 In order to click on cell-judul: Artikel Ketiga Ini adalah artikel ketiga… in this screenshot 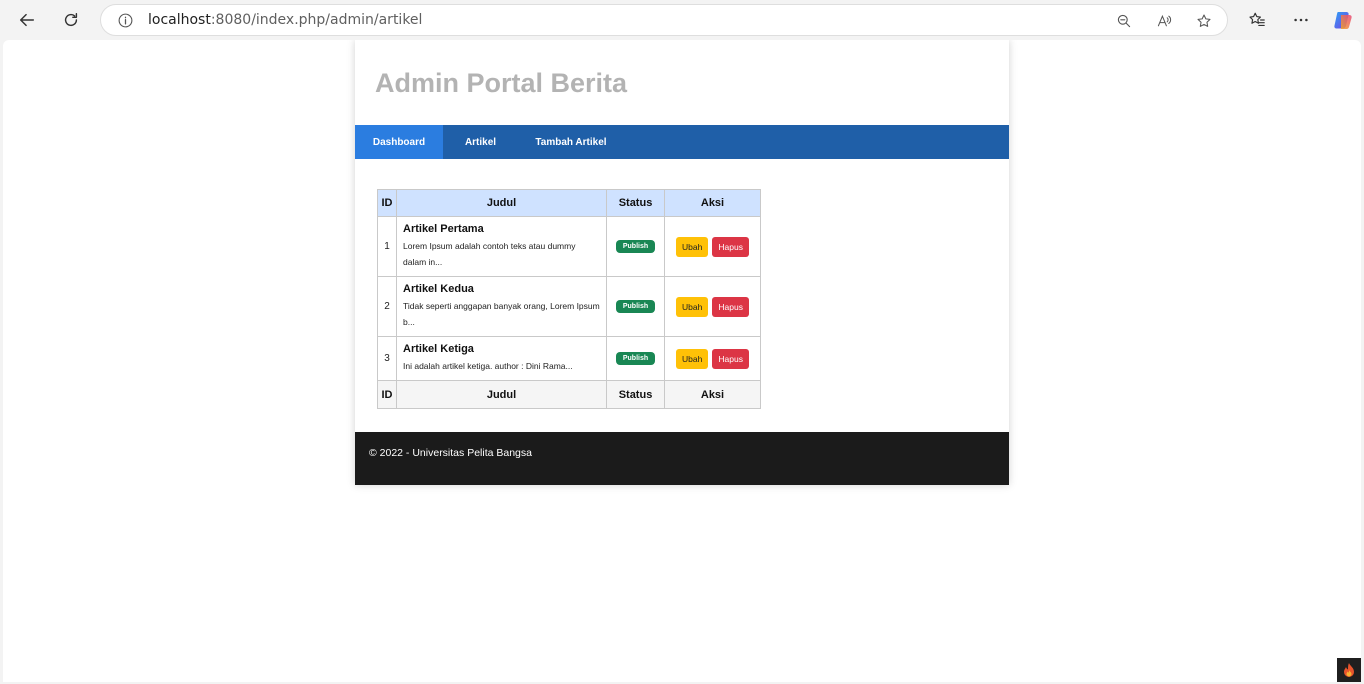, I will do `click(501, 358)`.